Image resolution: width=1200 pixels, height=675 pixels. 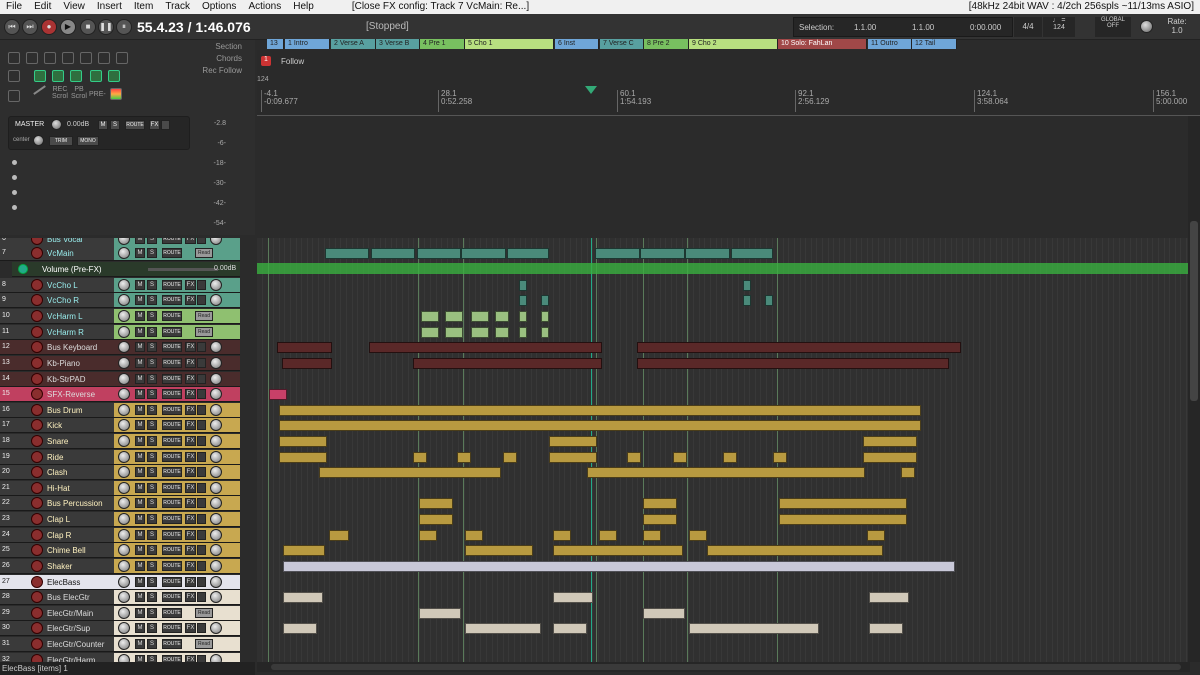 I want to click on redo-icon, so click(x=104, y=58).